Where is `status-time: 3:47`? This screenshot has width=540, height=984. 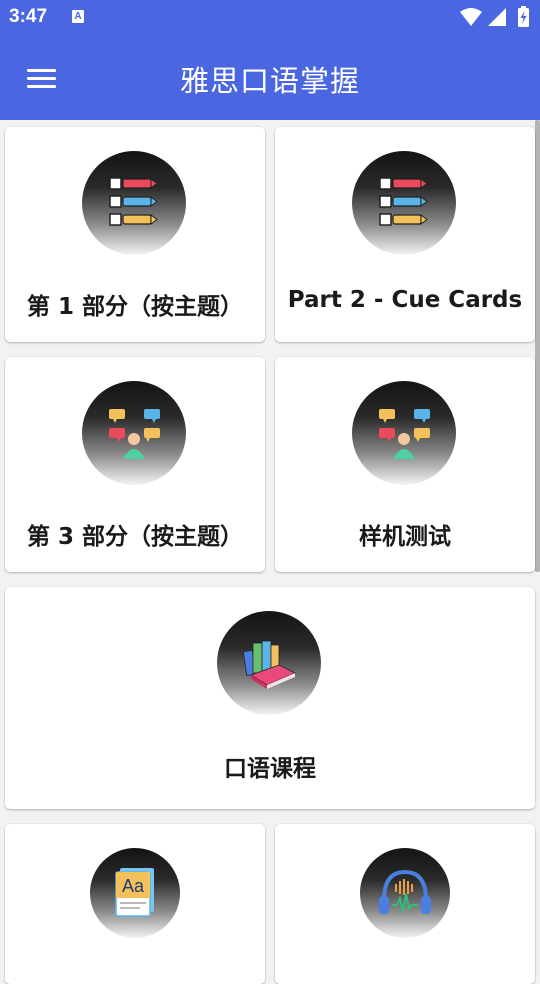 status-time: 3:47 is located at coordinates (28, 16).